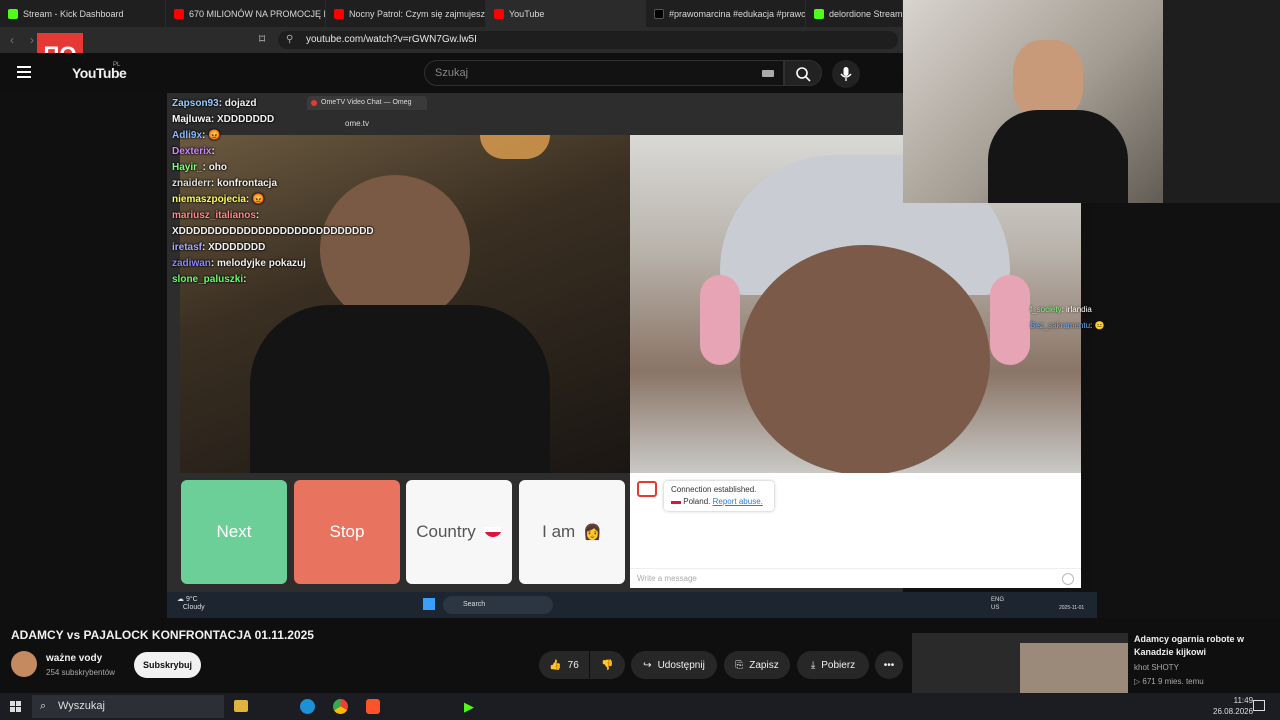 This screenshot has height=720, width=1280. I want to click on region-code: PL, so click(117, 65).